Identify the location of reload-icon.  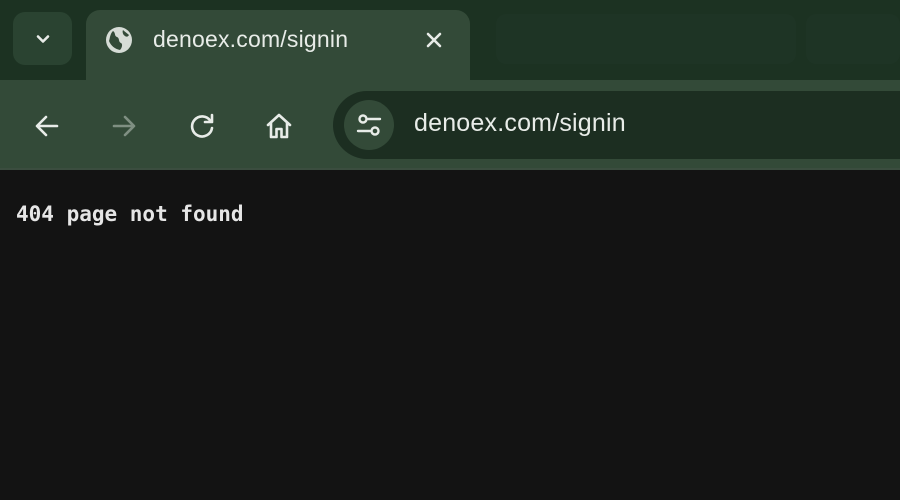
(202, 126).